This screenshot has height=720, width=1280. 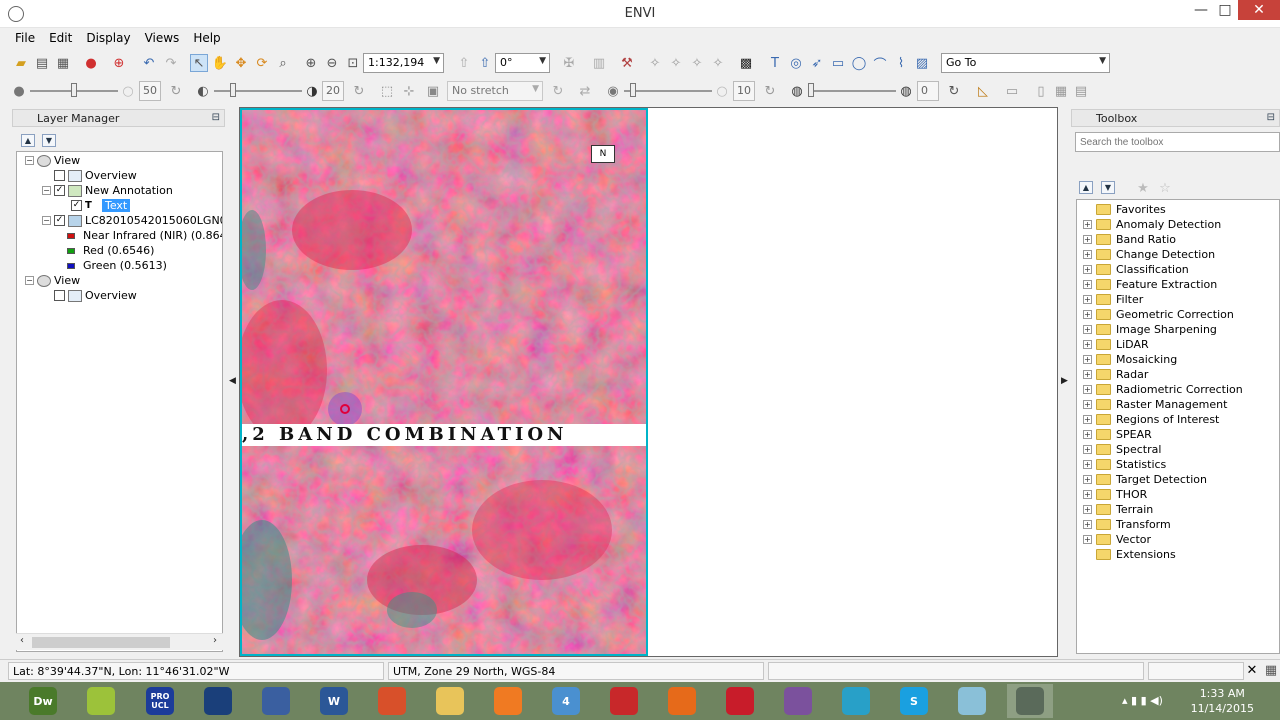 I want to click on word-icon: W, so click(x=334, y=701).